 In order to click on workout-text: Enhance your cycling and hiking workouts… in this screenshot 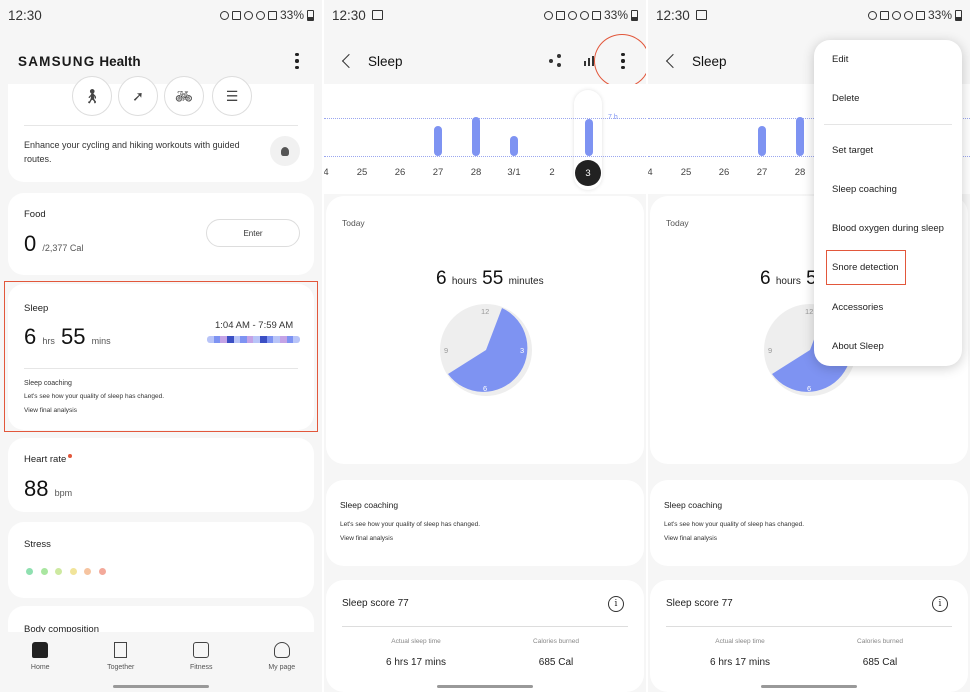, I will do `click(132, 152)`.